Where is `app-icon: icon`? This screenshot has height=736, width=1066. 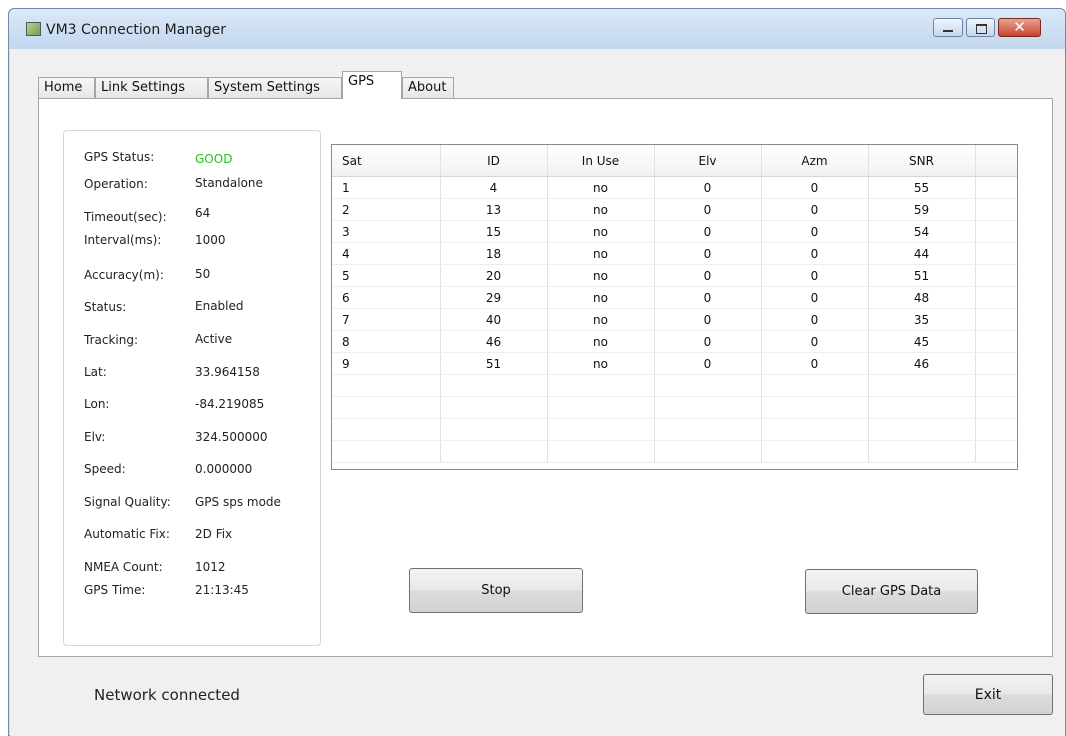
app-icon: icon is located at coordinates (33, 29).